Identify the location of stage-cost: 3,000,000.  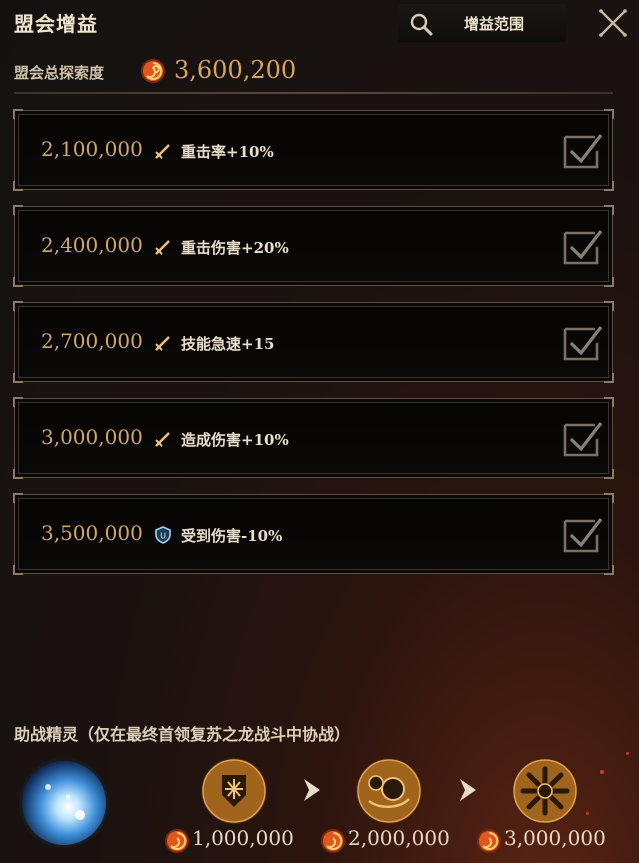
(546, 840).